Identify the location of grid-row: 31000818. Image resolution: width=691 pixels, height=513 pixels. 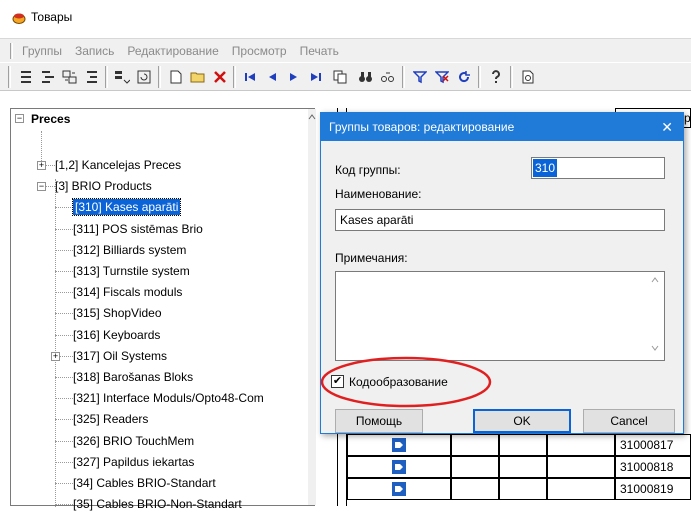
(519, 467).